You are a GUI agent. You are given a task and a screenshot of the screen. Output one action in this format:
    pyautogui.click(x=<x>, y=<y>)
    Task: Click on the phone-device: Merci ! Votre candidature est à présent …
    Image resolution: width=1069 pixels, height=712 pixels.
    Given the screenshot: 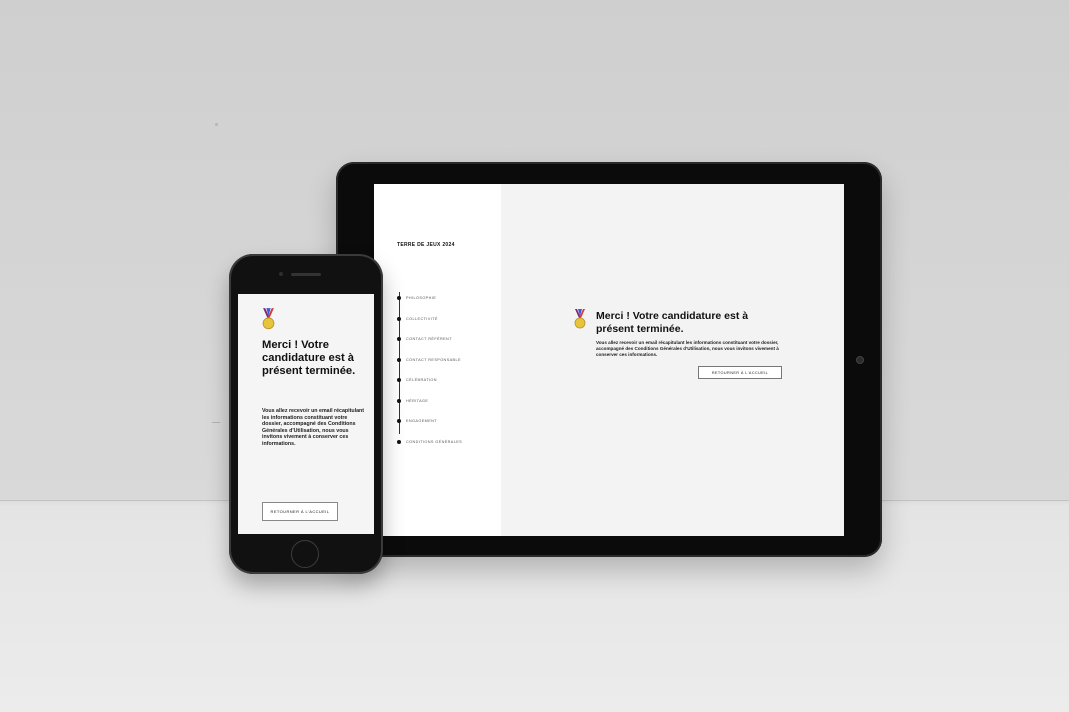 What is the action you would take?
    pyautogui.click(x=306, y=414)
    